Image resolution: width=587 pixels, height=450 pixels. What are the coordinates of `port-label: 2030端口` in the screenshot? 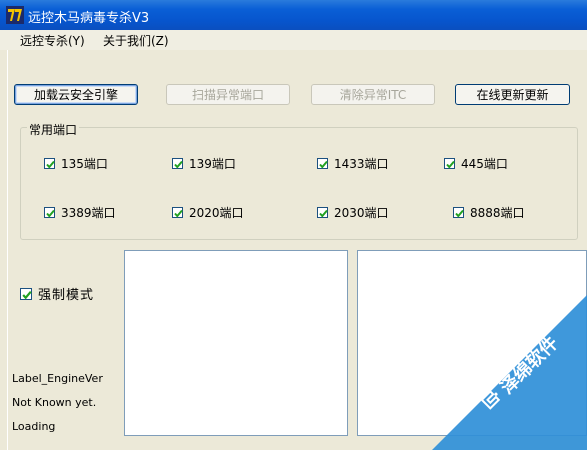 It's located at (361, 213).